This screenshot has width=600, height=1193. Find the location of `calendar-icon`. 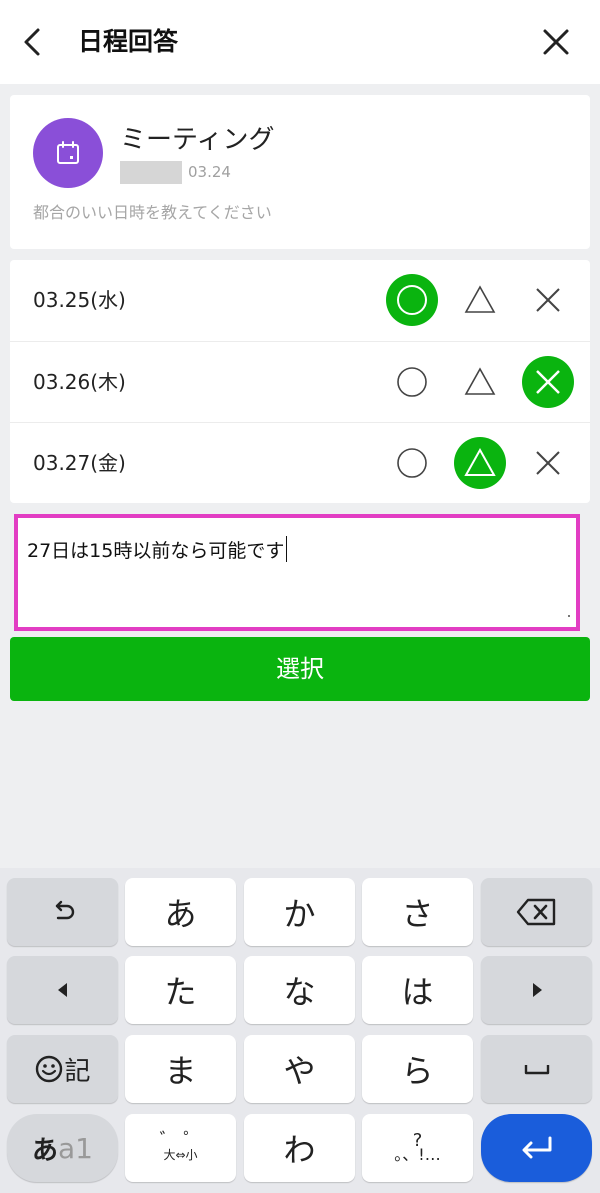

calendar-icon is located at coordinates (68, 152).